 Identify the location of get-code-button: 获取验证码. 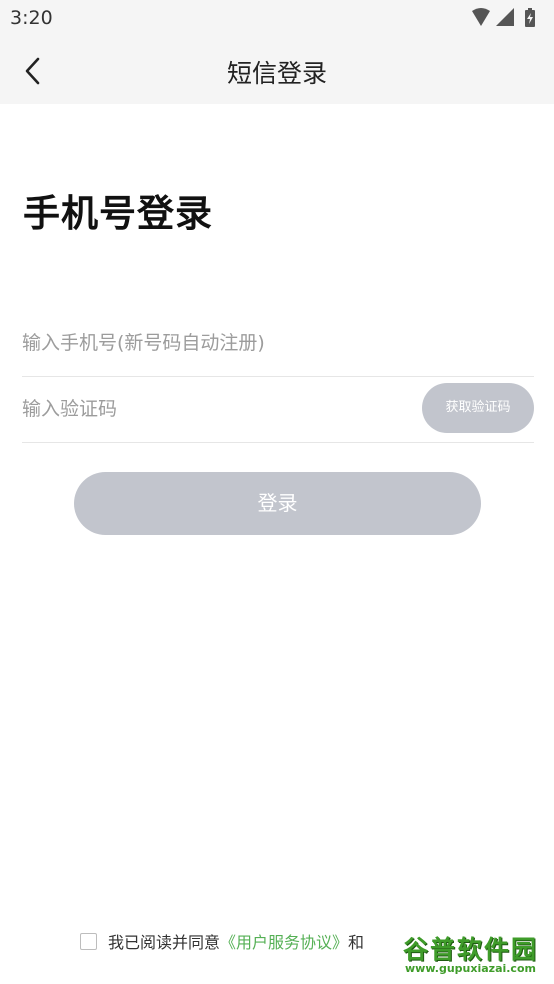
(478, 408).